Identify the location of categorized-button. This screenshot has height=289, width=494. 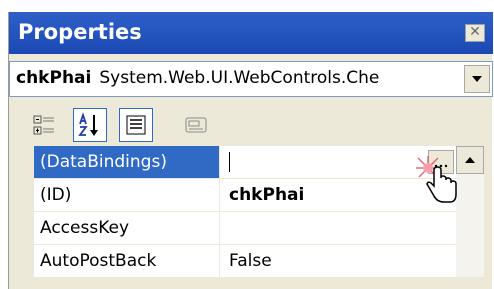
(44, 125).